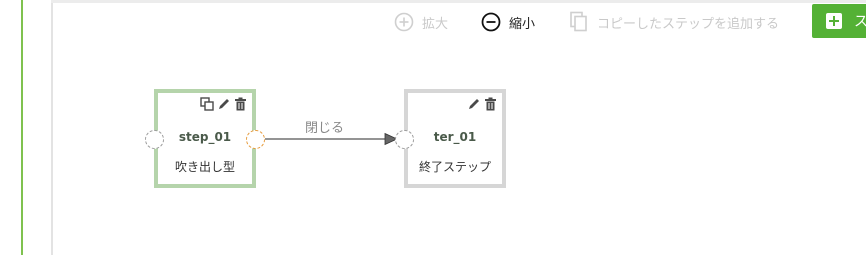 The width and height of the screenshot is (866, 255). What do you see at coordinates (207, 104) in the screenshot?
I see `duplicate-icon` at bounding box center [207, 104].